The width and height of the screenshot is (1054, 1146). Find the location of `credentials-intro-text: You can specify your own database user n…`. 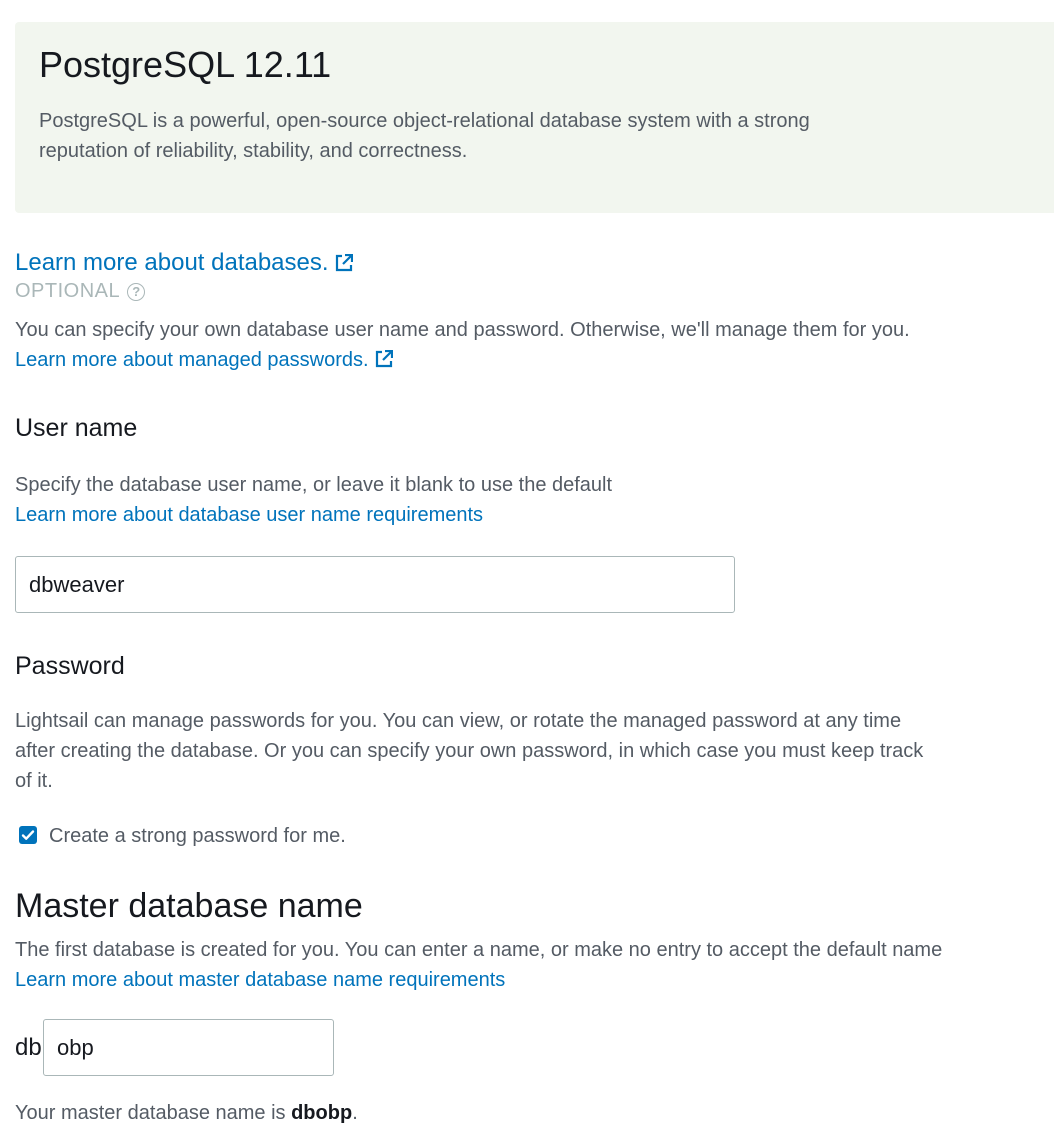

credentials-intro-text: You can specify your own database user n… is located at coordinates (462, 330).